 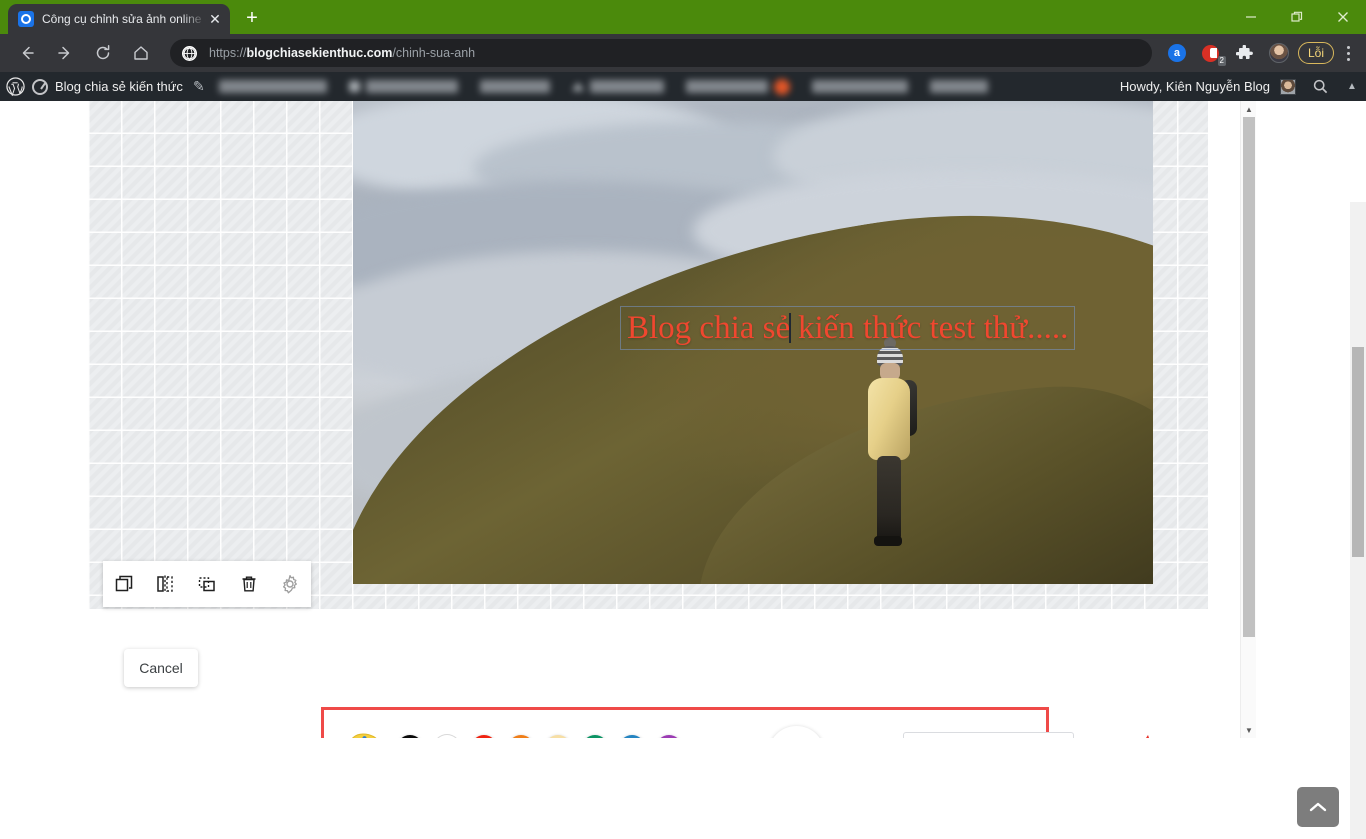 What do you see at coordinates (1279, 53) in the screenshot?
I see `profile-avatar-icon` at bounding box center [1279, 53].